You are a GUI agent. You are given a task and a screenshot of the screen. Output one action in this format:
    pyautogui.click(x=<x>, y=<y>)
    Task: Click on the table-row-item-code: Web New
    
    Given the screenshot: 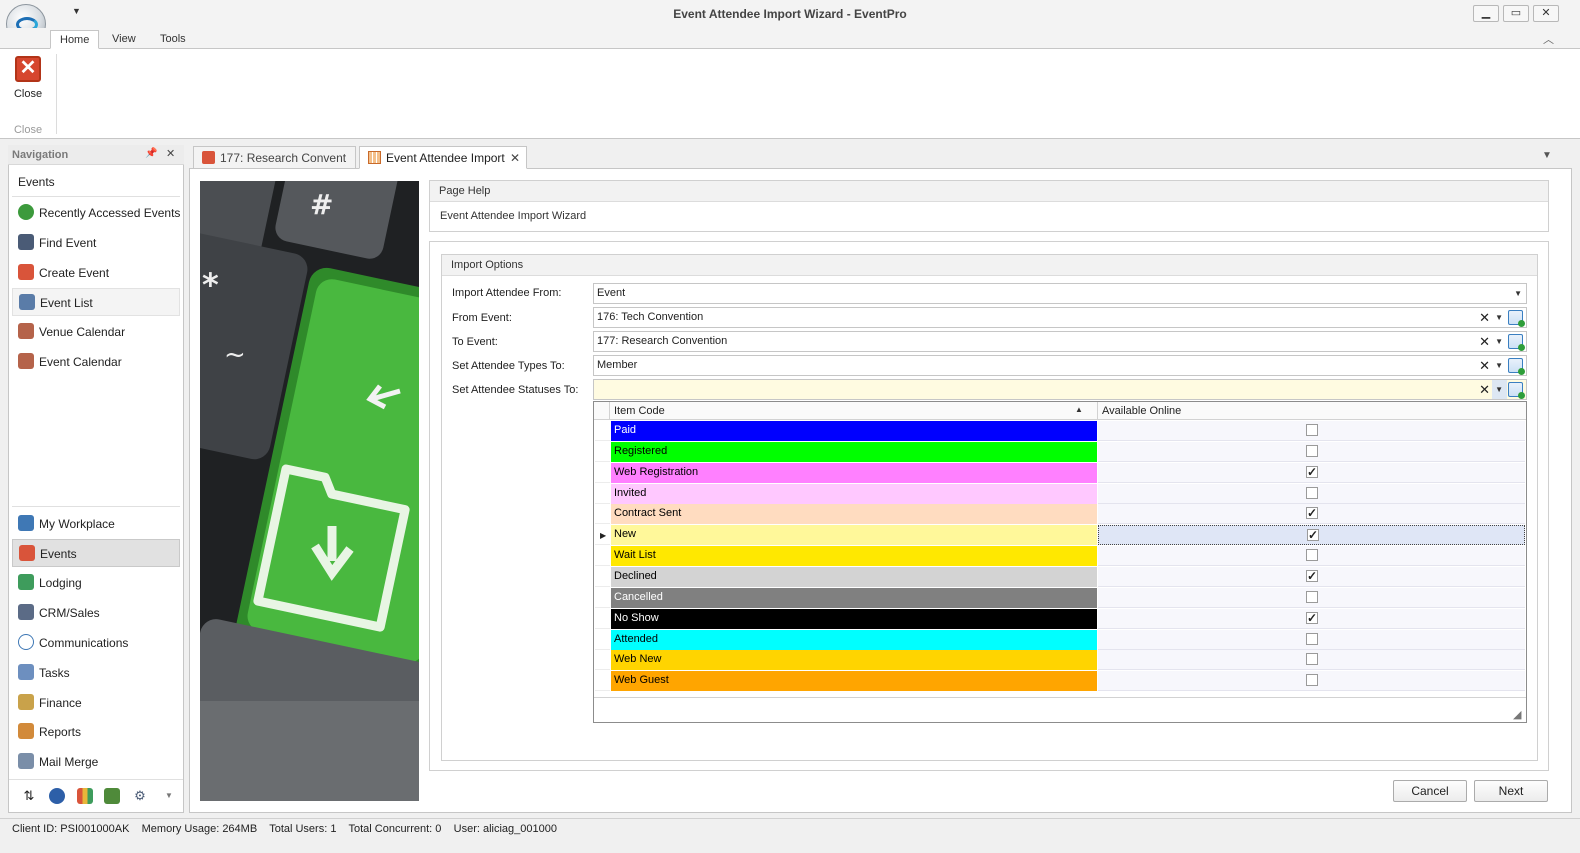 What is the action you would take?
    pyautogui.click(x=854, y=660)
    